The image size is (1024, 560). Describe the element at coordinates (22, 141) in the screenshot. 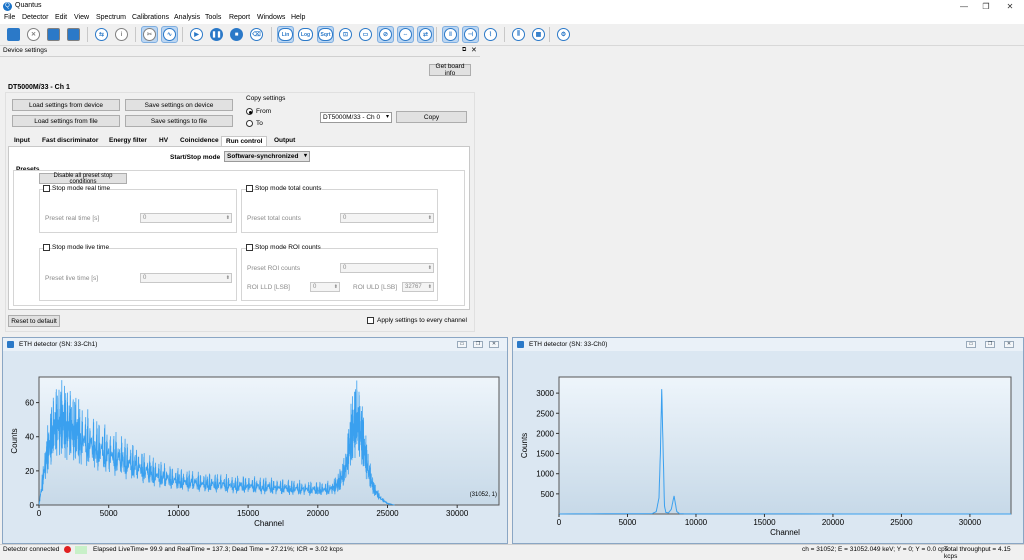

I see `tab-input: Input` at that location.